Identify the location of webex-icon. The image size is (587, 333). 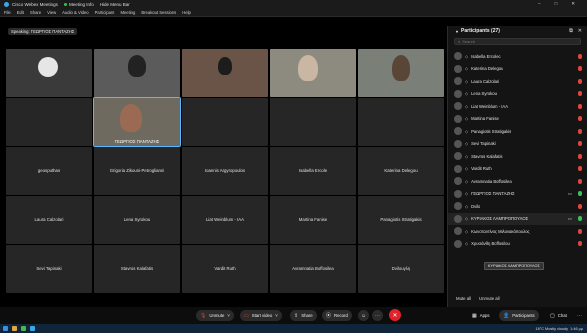
(32, 328).